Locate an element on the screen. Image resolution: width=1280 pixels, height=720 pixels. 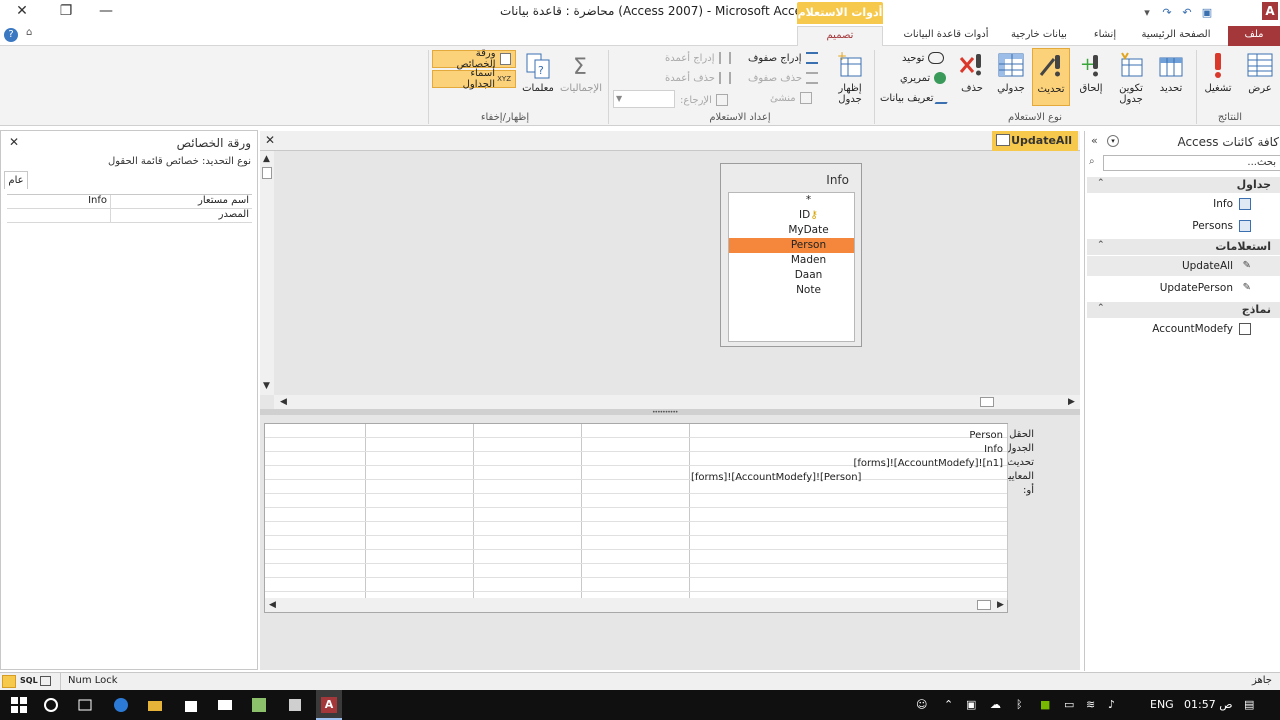
notifications-icon: ▤ is located at coordinates (1249, 704).